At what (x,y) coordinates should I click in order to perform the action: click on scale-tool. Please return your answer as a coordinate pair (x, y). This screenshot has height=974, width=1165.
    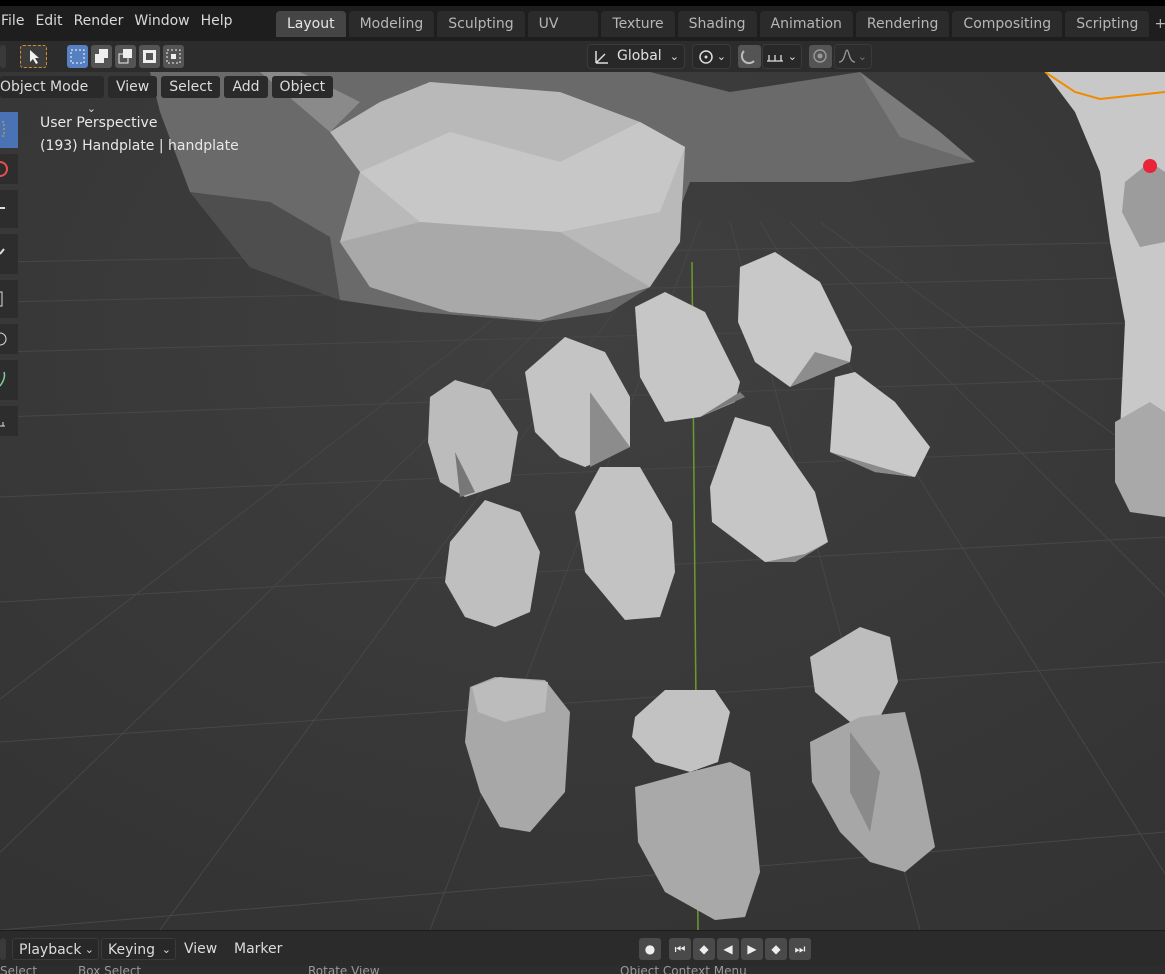
    Looking at the image, I should click on (9, 299).